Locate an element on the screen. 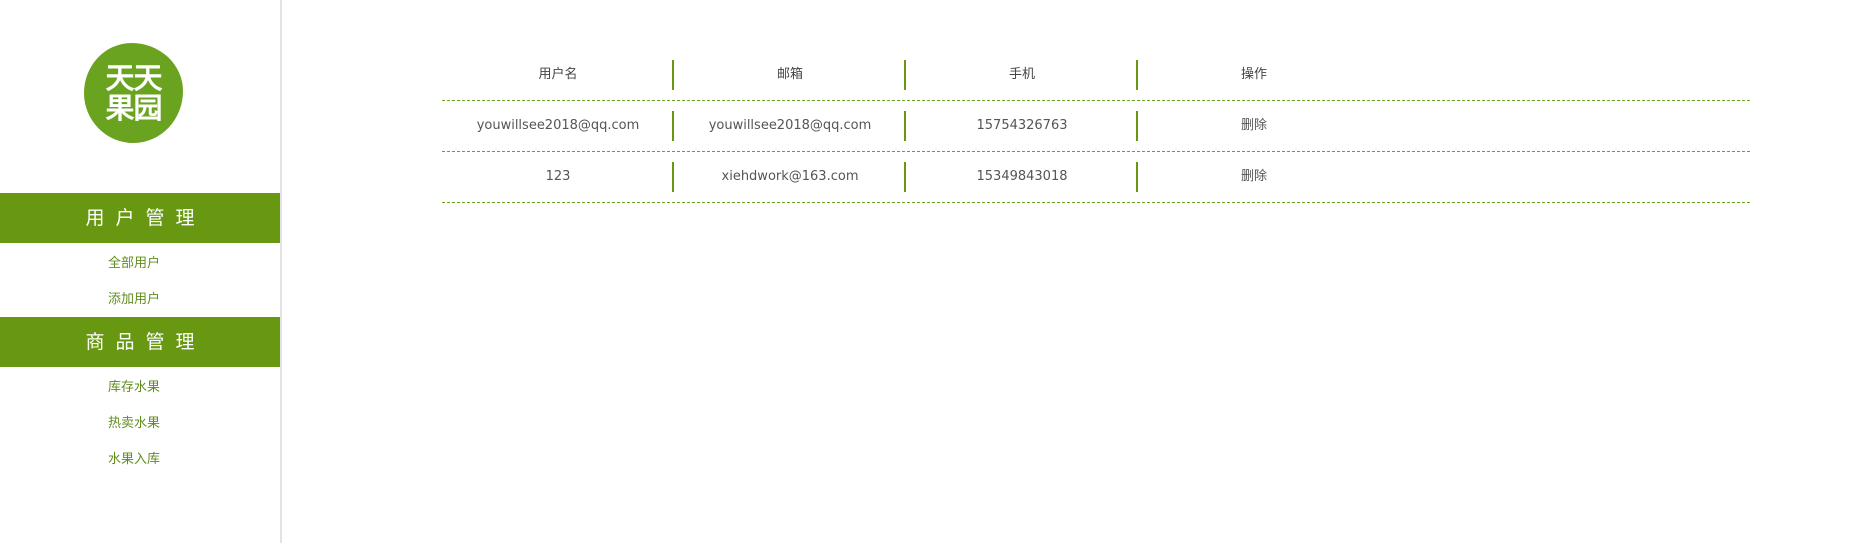 The height and width of the screenshot is (543, 1849). cell-username: youwillsee2018@qq.com is located at coordinates (558, 126).